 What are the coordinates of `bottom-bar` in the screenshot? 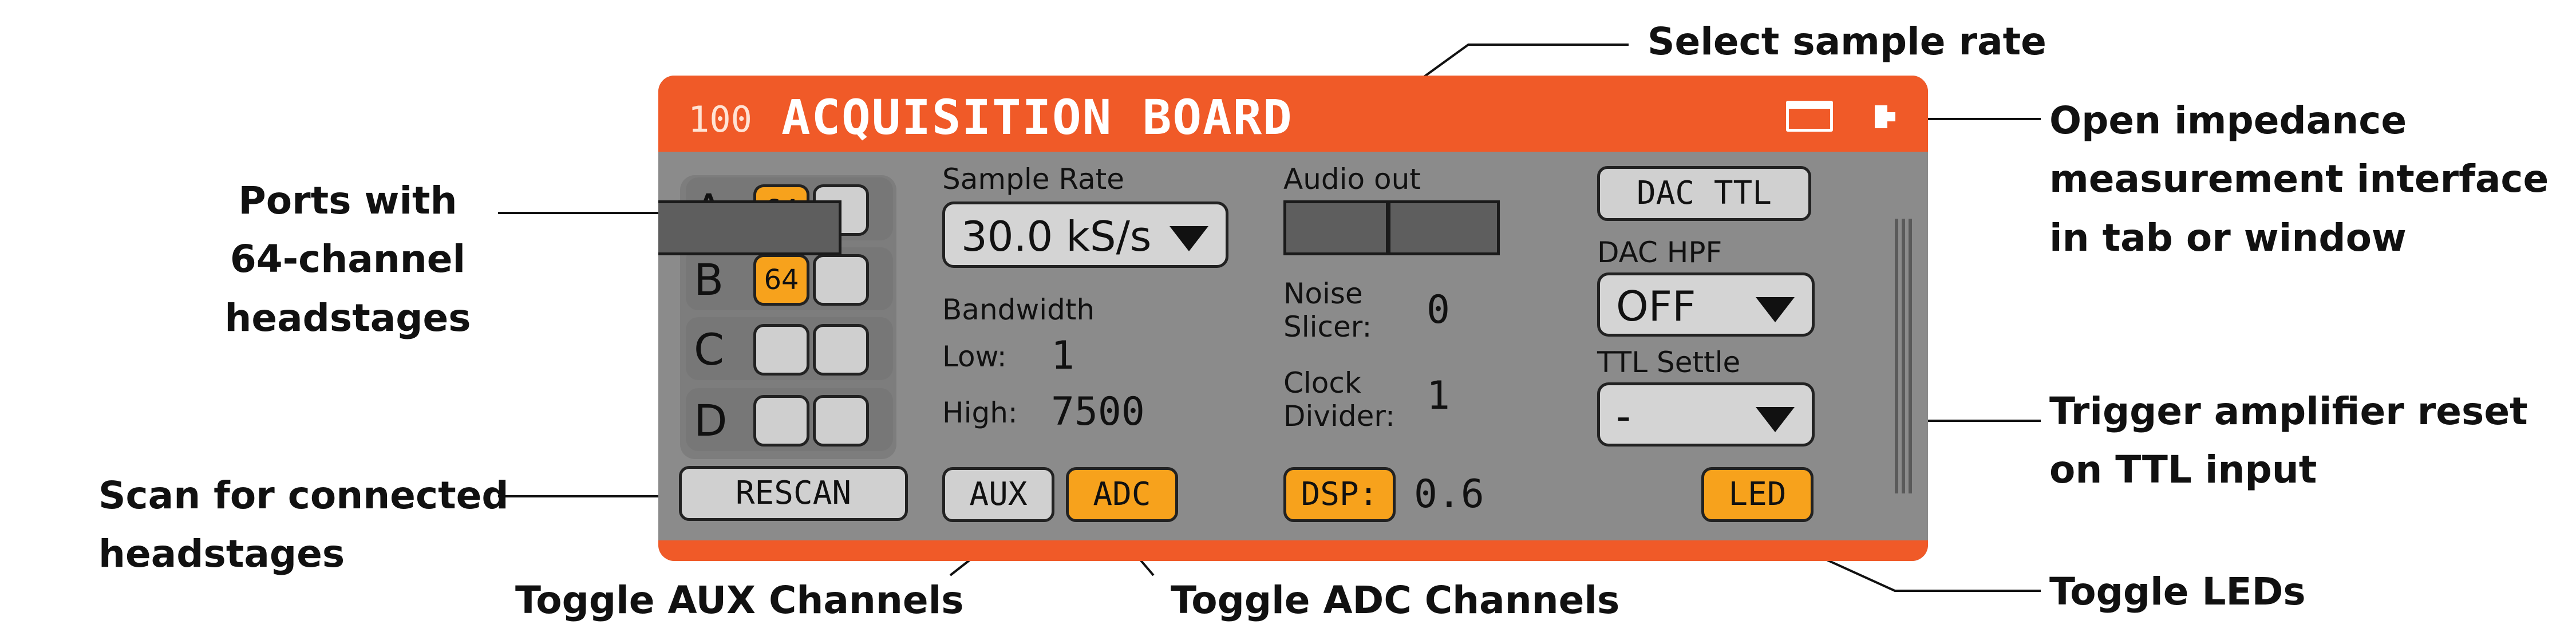 It's located at (1293, 550).